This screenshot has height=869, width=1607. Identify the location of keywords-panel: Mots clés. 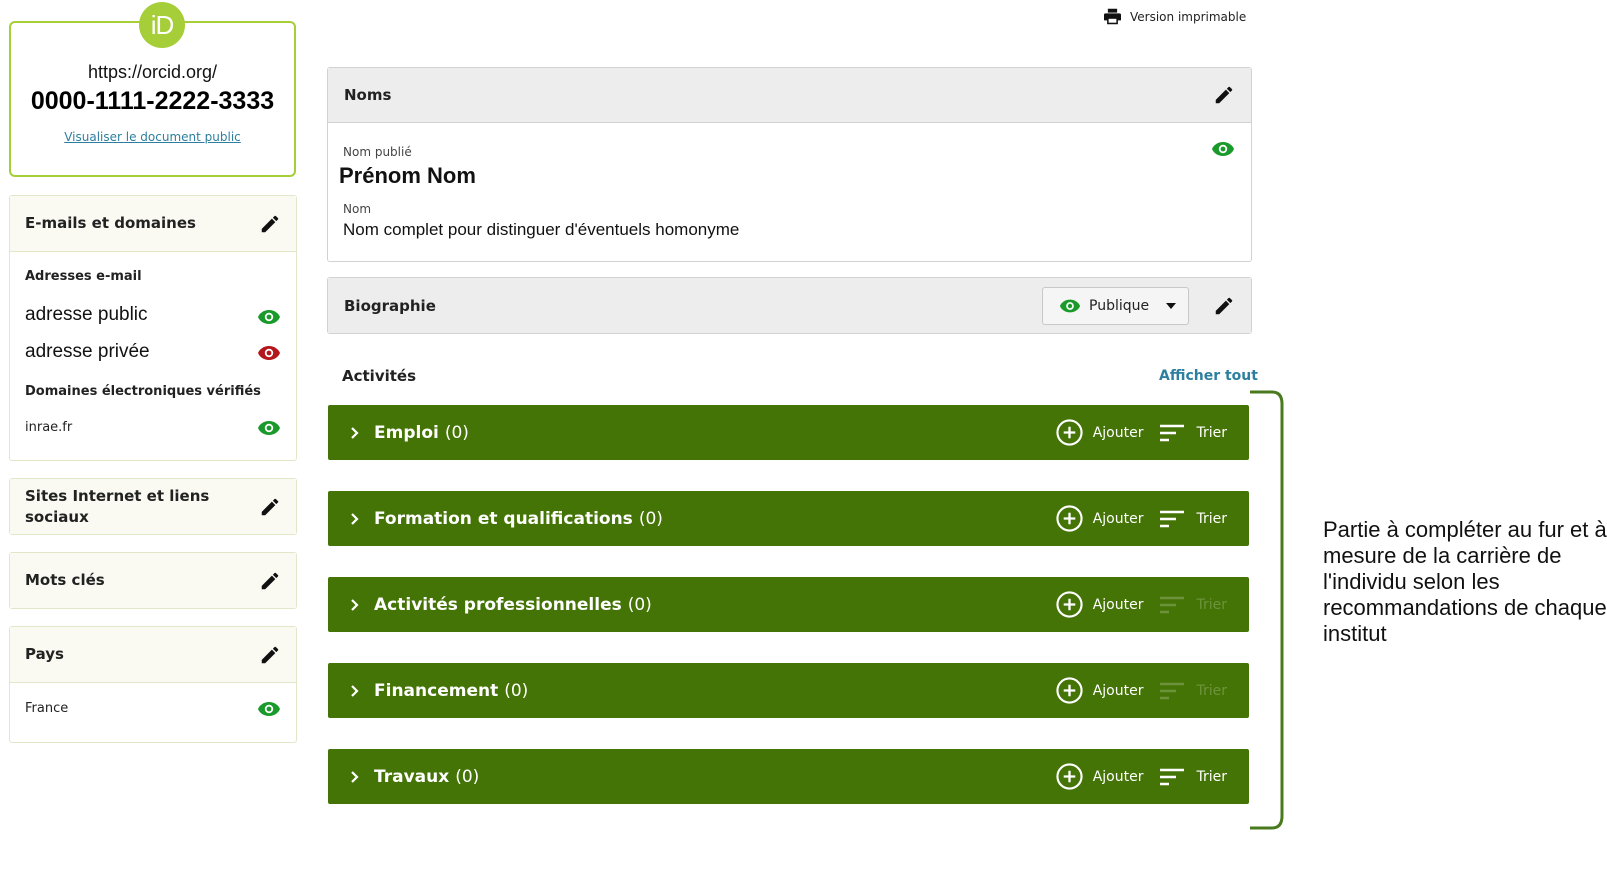
(153, 580).